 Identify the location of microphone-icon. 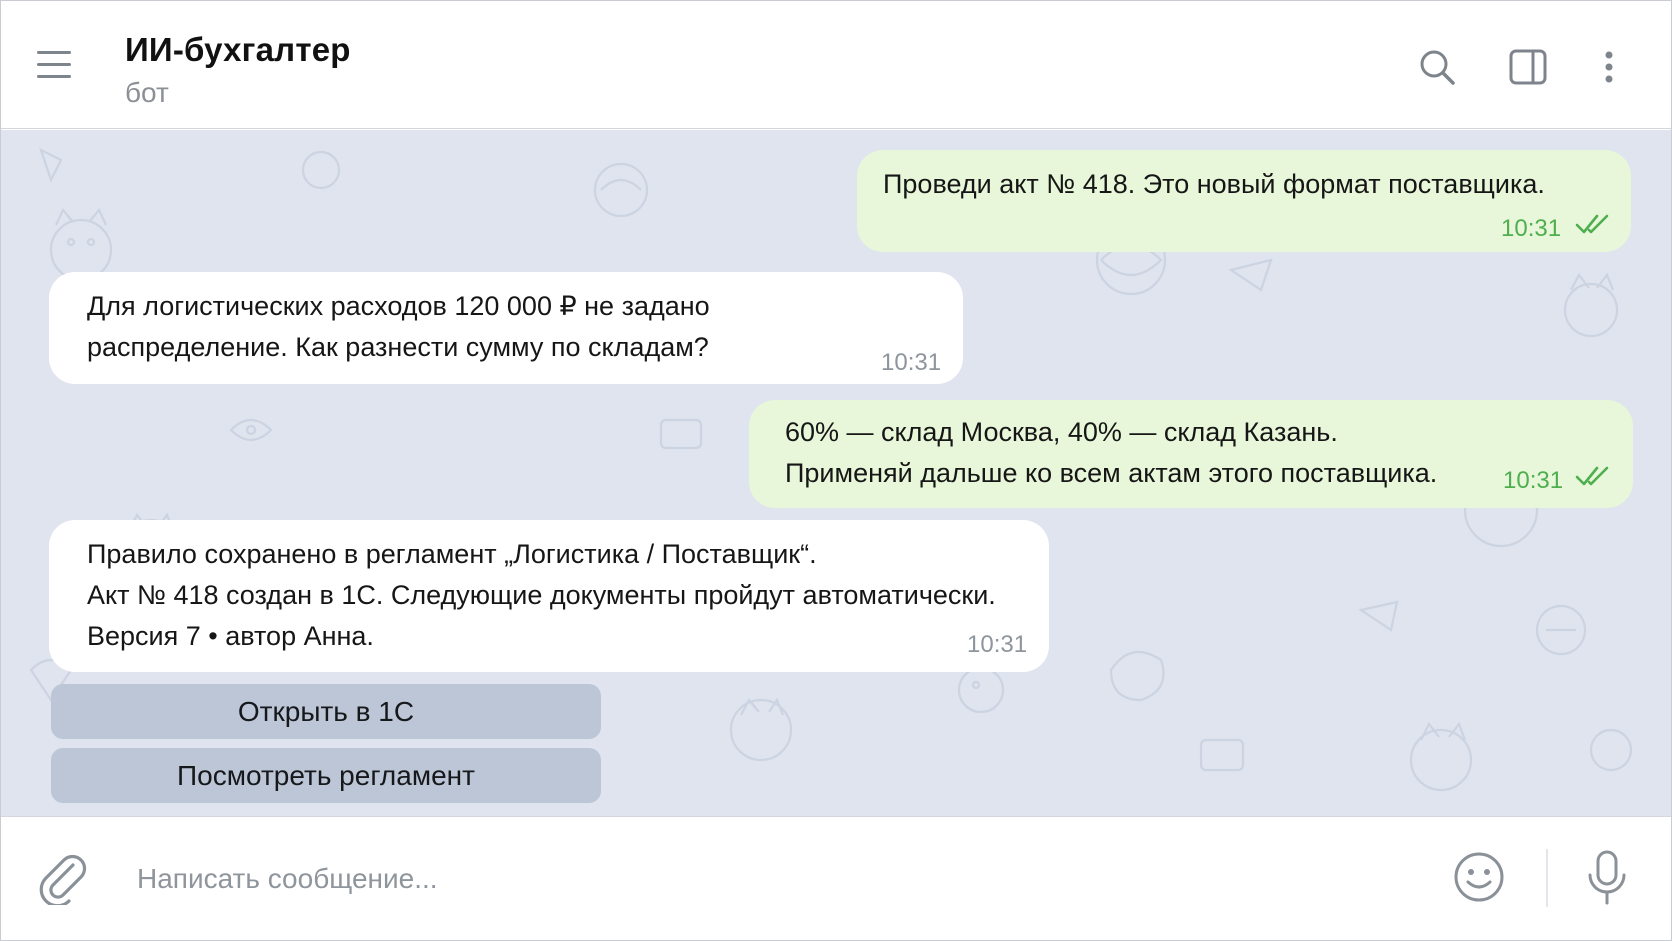
(1607, 878).